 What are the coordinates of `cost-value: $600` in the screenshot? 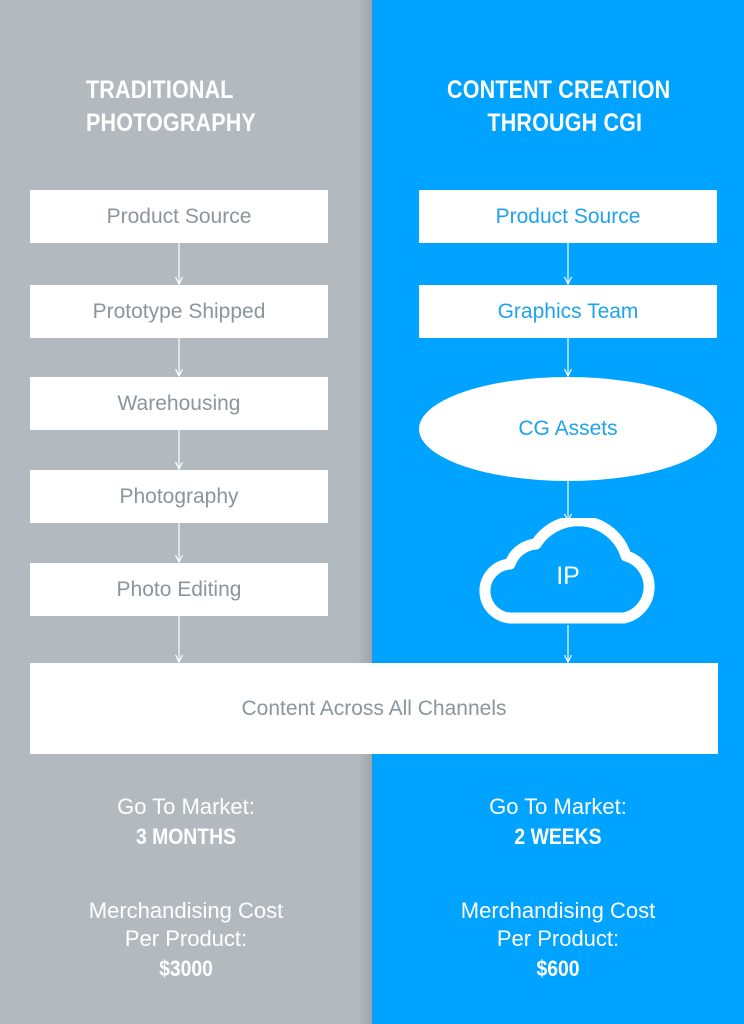 It's located at (558, 968).